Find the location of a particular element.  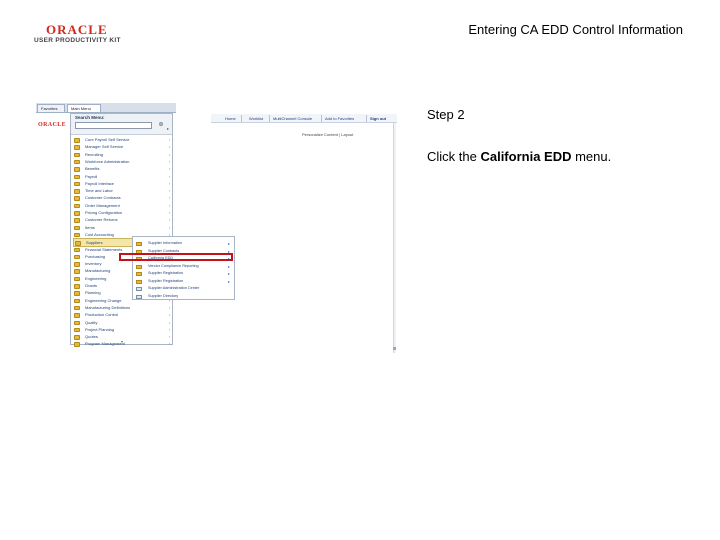

instruction-target: California EDD is located at coordinates (526, 156).